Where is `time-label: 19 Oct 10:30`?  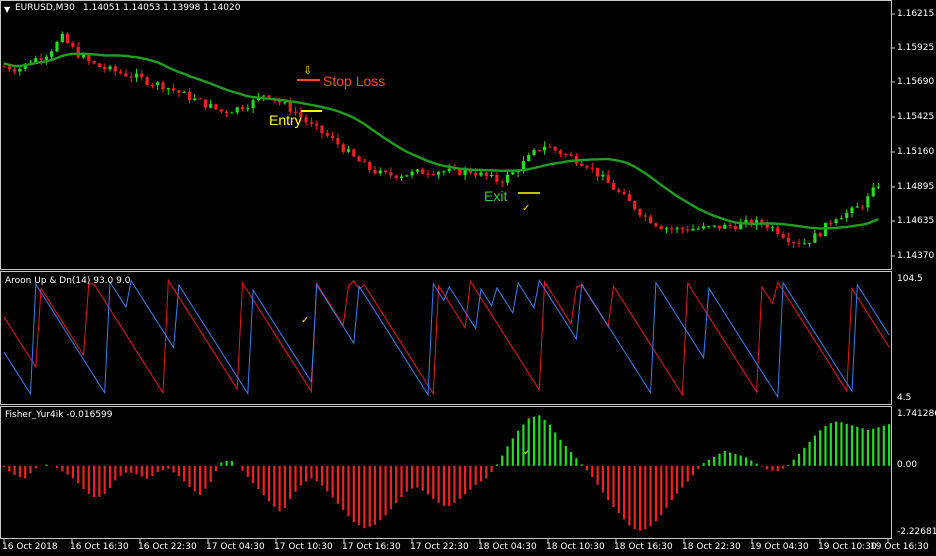 time-label: 19 Oct 10:30 is located at coordinates (847, 547).